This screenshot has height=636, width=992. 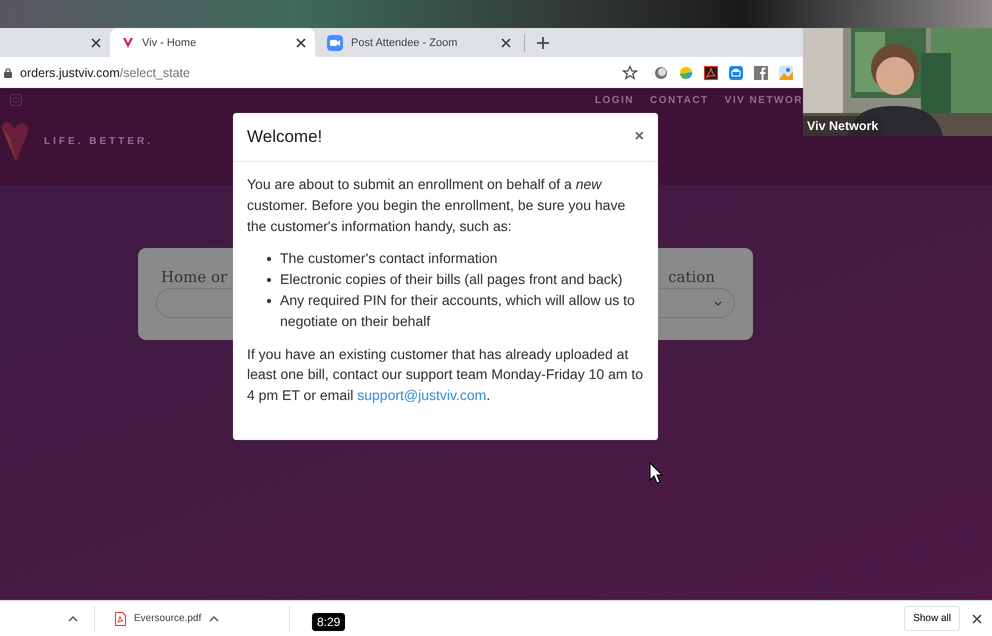 What do you see at coordinates (842, 126) in the screenshot?
I see `participant-name: Viv Network` at bounding box center [842, 126].